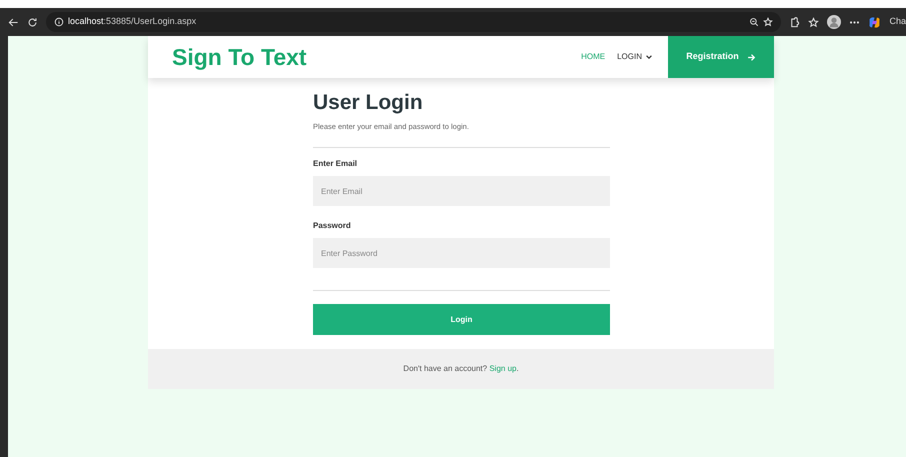 The width and height of the screenshot is (906, 457). What do you see at coordinates (461, 191) in the screenshot?
I see `input-field: Enter Email` at bounding box center [461, 191].